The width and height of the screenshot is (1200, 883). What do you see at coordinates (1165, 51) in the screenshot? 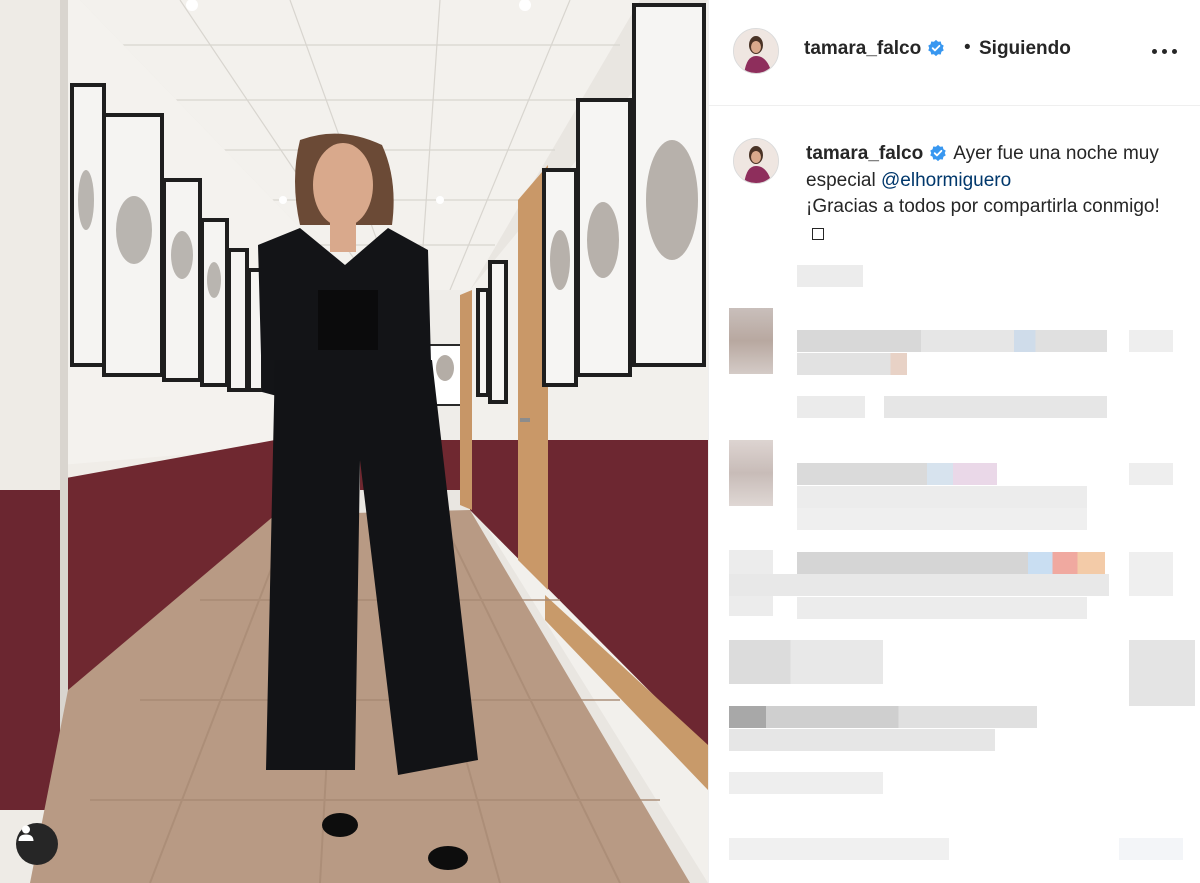
I see `more-options-icon` at bounding box center [1165, 51].